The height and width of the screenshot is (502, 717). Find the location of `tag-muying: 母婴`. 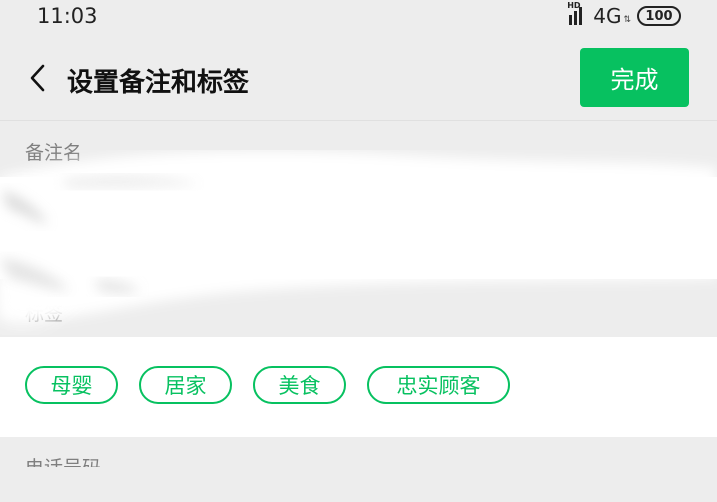

tag-muying: 母婴 is located at coordinates (71, 385).